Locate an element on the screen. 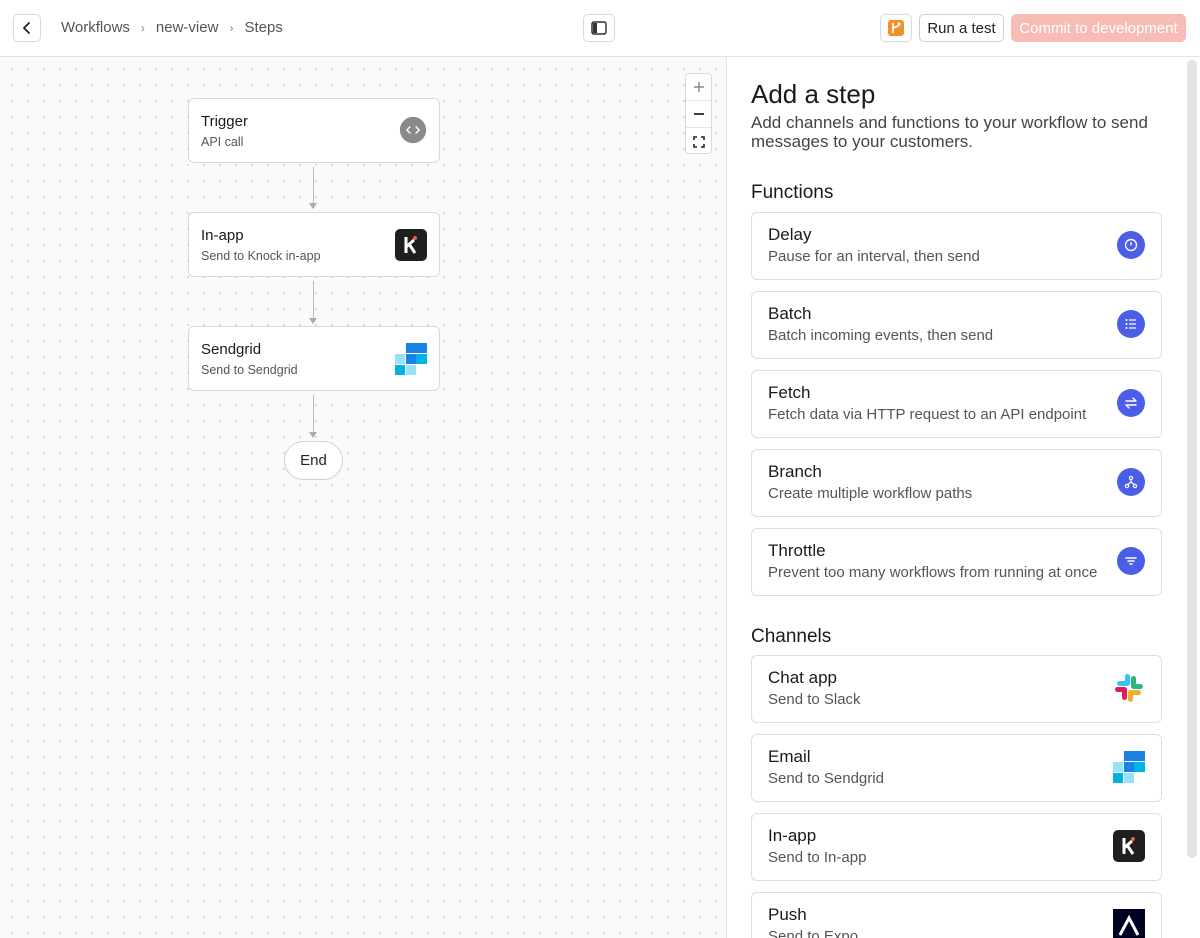  step-description: Send to In-app is located at coordinates (817, 857).